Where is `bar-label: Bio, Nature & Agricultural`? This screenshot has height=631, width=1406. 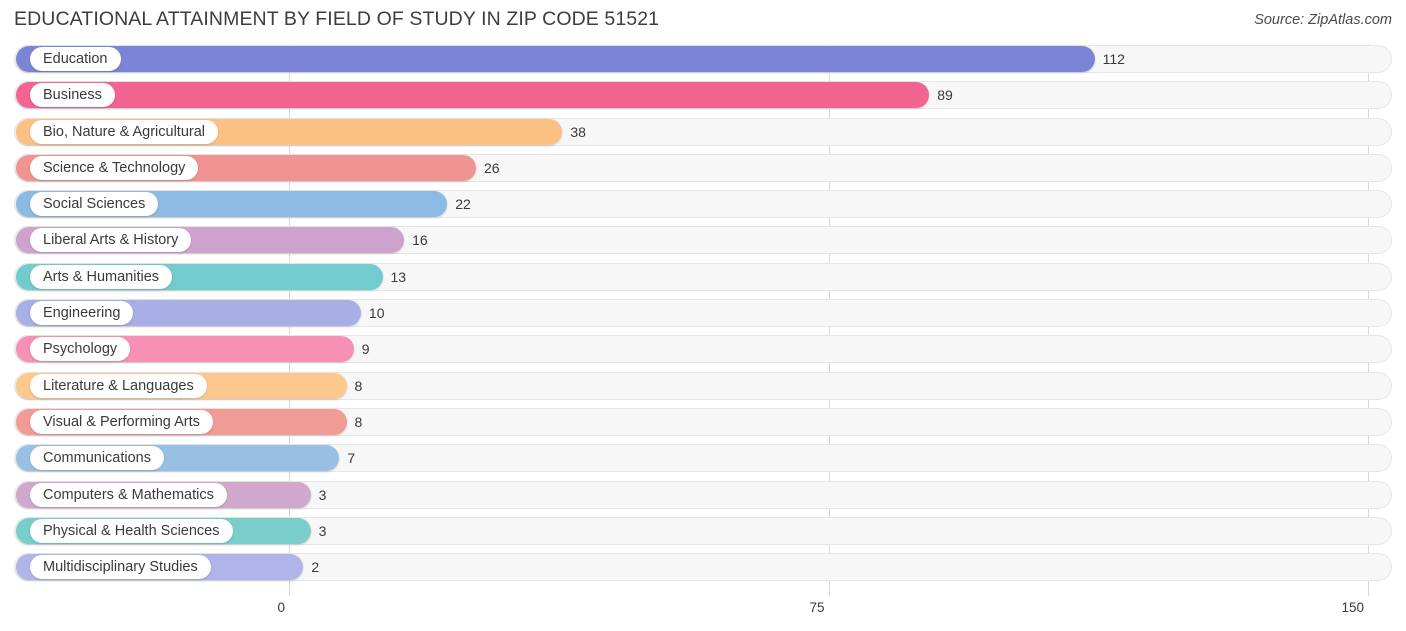 bar-label: Bio, Nature & Agricultural is located at coordinates (124, 131).